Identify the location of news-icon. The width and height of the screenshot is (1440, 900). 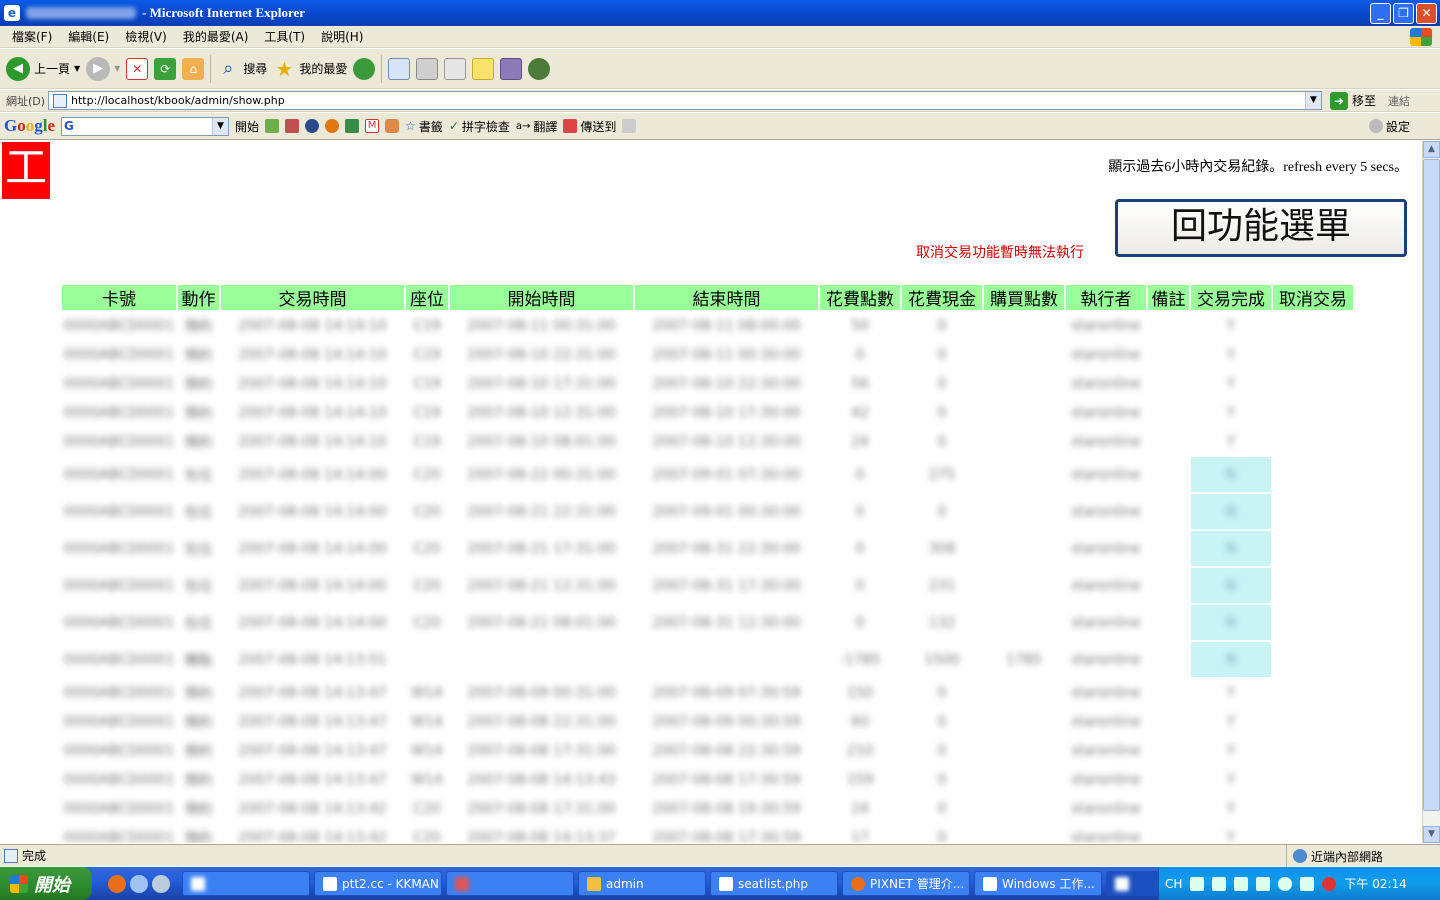
(272, 126).